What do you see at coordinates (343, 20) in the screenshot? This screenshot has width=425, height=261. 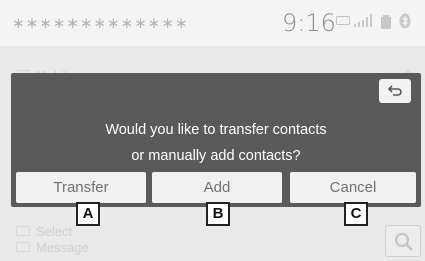 I see `dcm-icon` at bounding box center [343, 20].